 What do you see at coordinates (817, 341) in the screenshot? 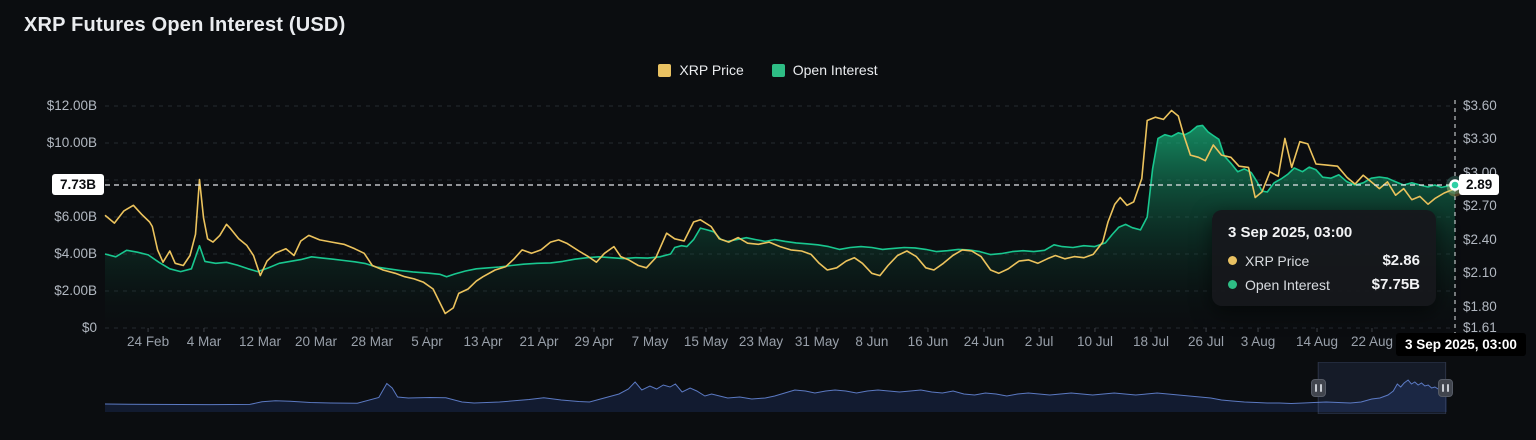
I see `x-axis-tick: 31 May` at bounding box center [817, 341].